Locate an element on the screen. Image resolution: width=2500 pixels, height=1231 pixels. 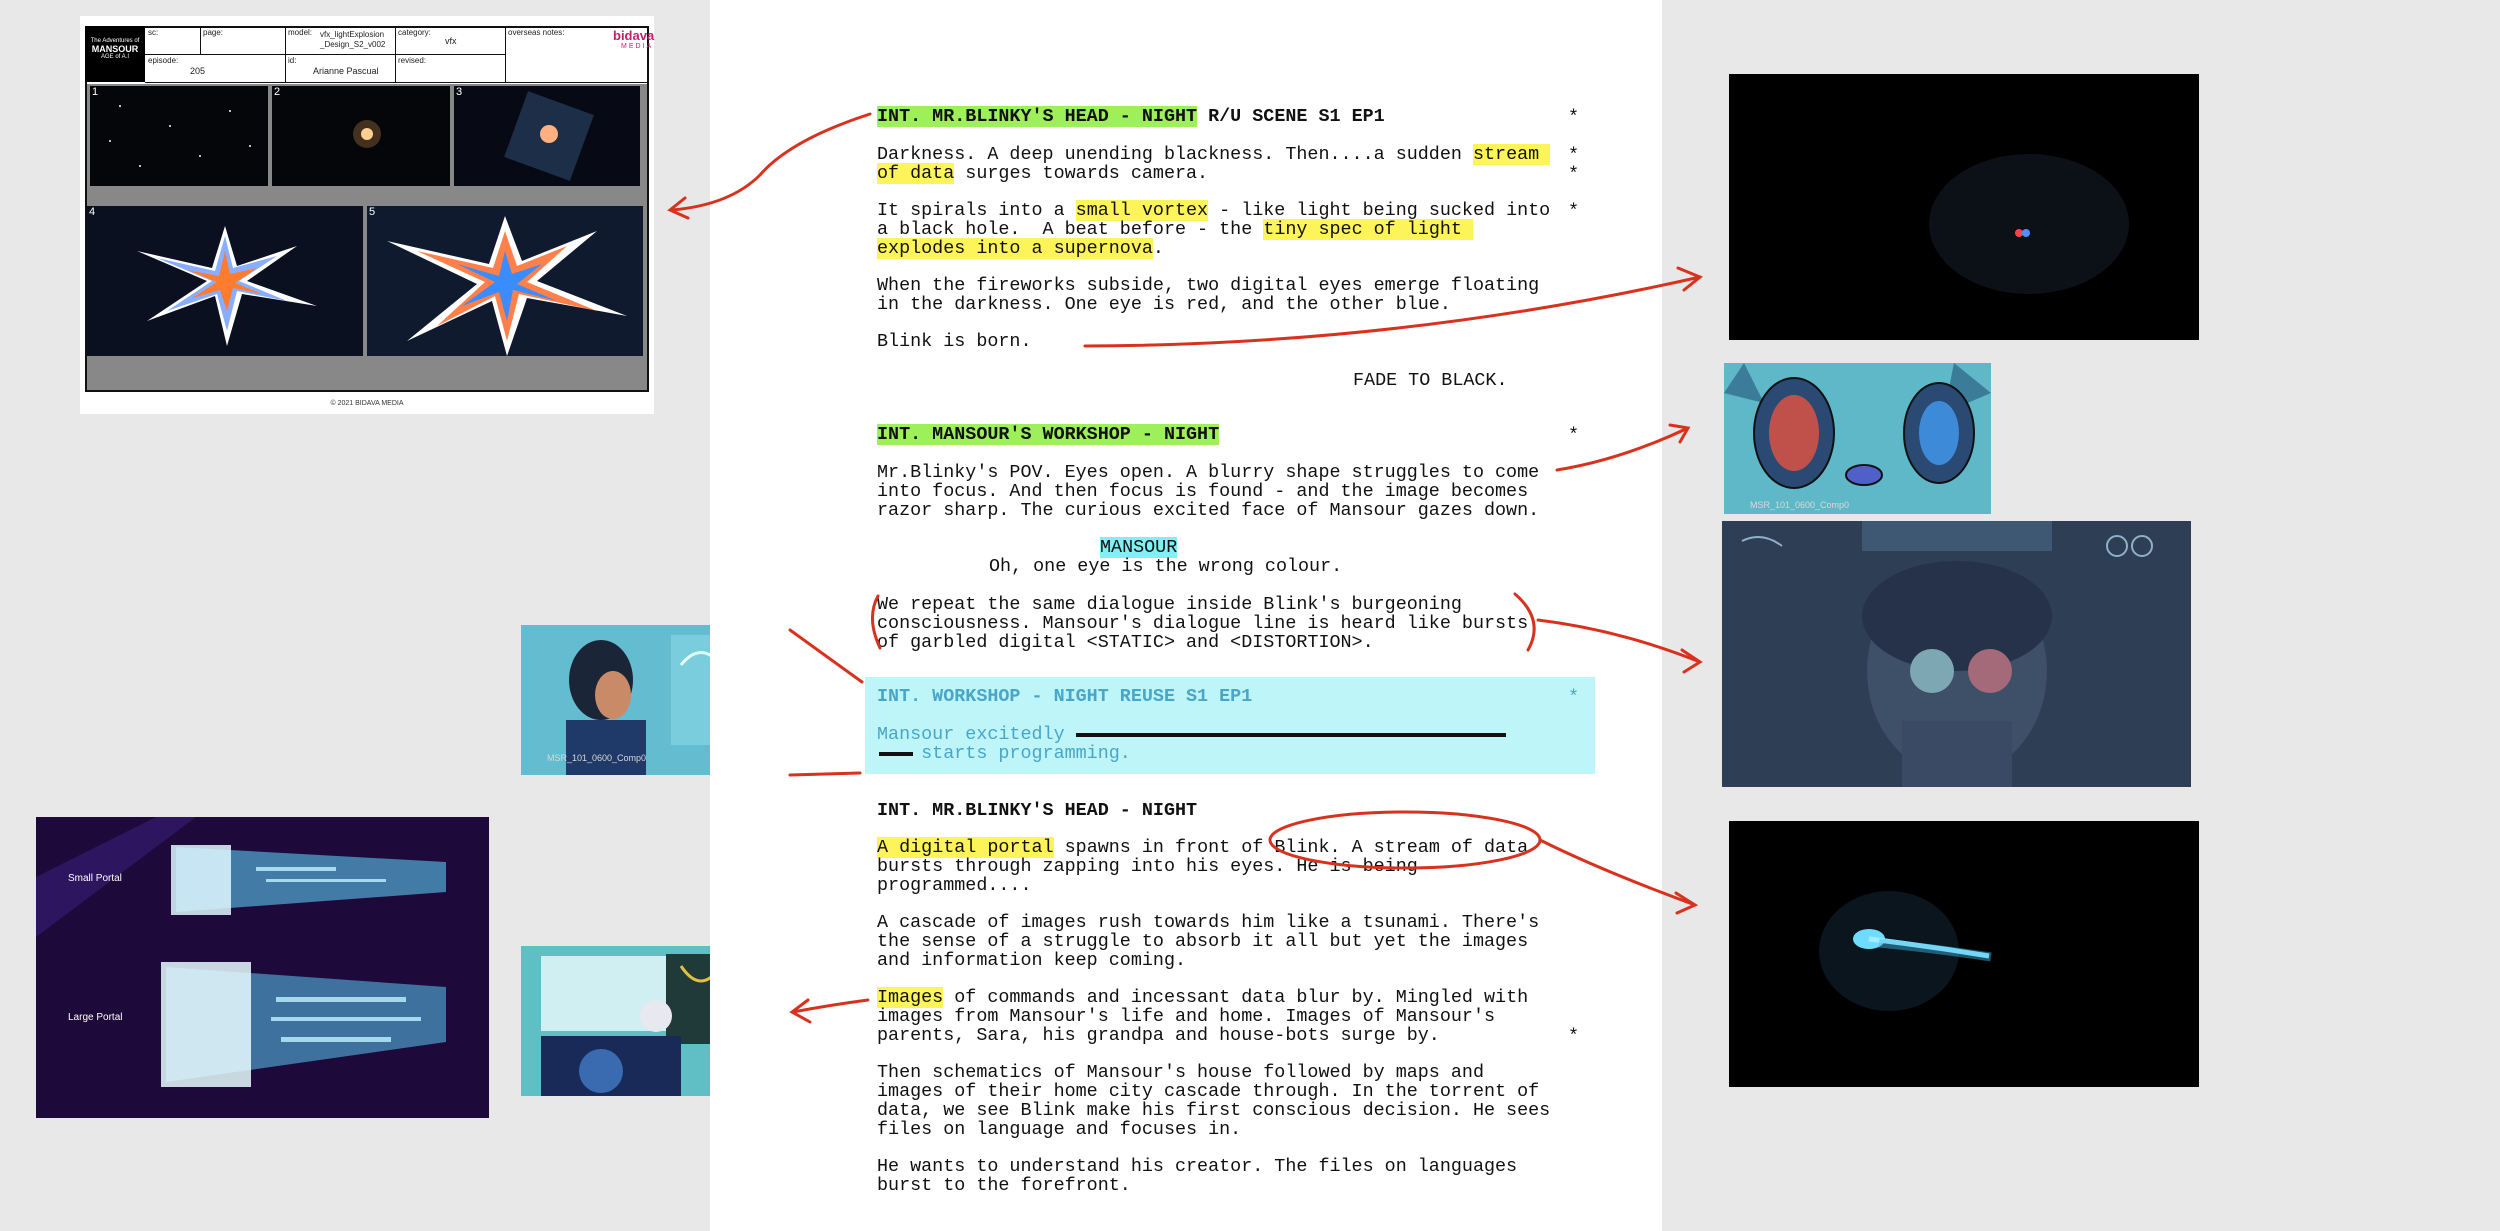
annotation-circle-stream is located at coordinates (1405, 840).